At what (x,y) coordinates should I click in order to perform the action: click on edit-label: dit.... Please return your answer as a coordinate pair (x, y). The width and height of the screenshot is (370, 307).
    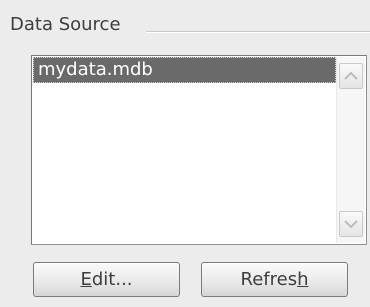
    Looking at the image, I should click on (112, 279).